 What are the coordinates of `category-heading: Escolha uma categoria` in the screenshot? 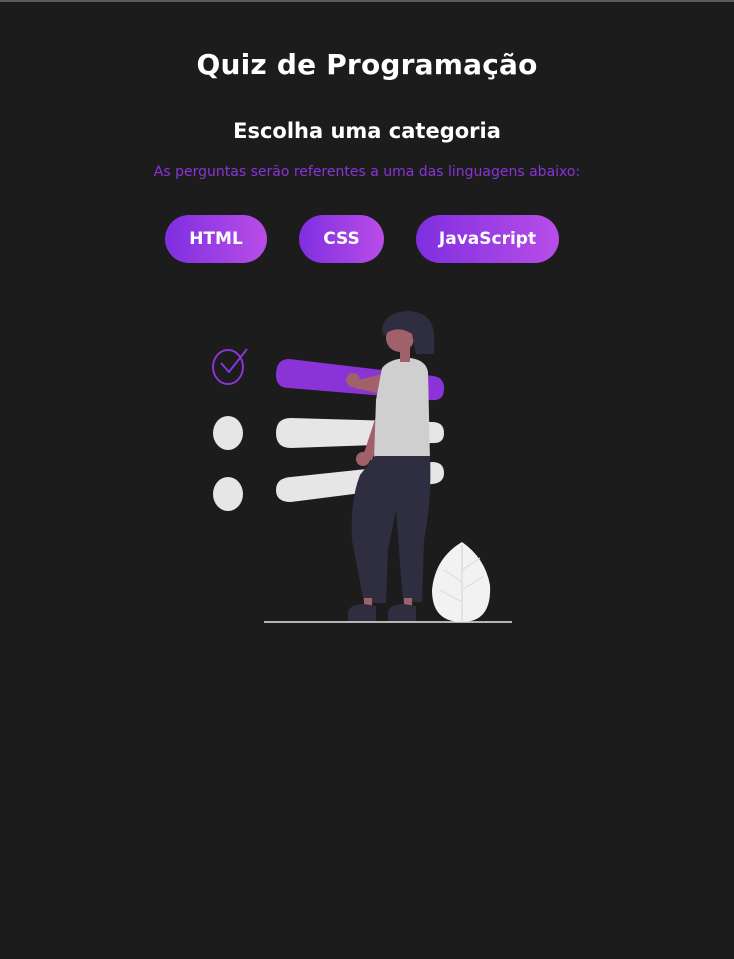 It's located at (367, 131).